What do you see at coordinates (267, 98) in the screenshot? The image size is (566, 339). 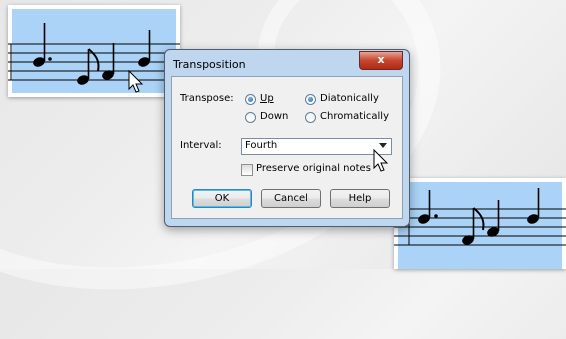 I see `radio-up-label: Up` at bounding box center [267, 98].